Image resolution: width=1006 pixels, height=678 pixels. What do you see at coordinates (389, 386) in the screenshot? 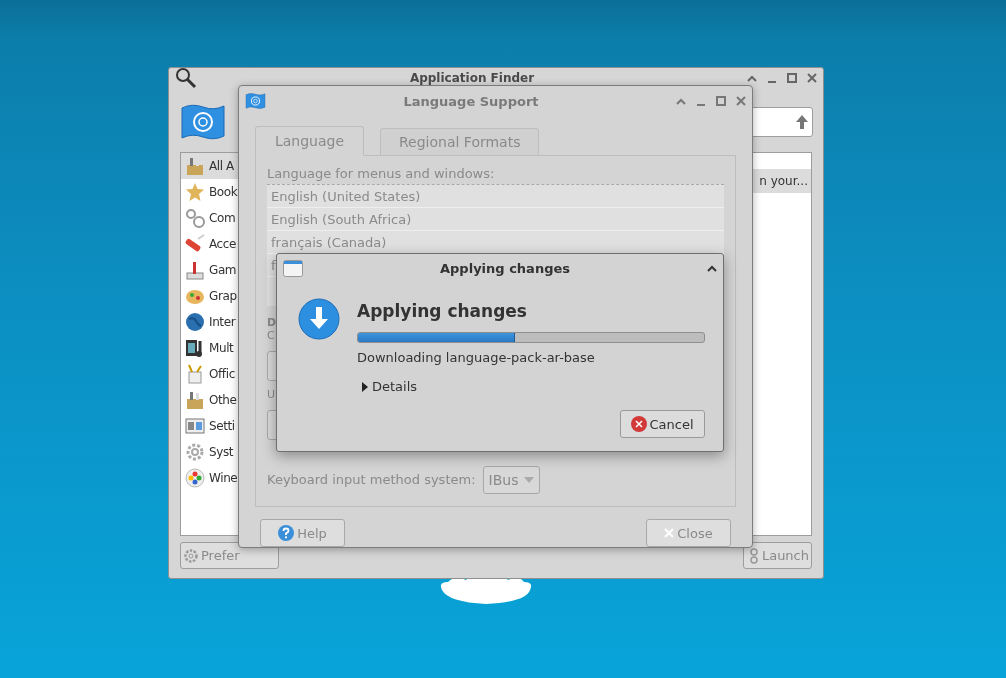
I see `details-expander: Details` at bounding box center [389, 386].